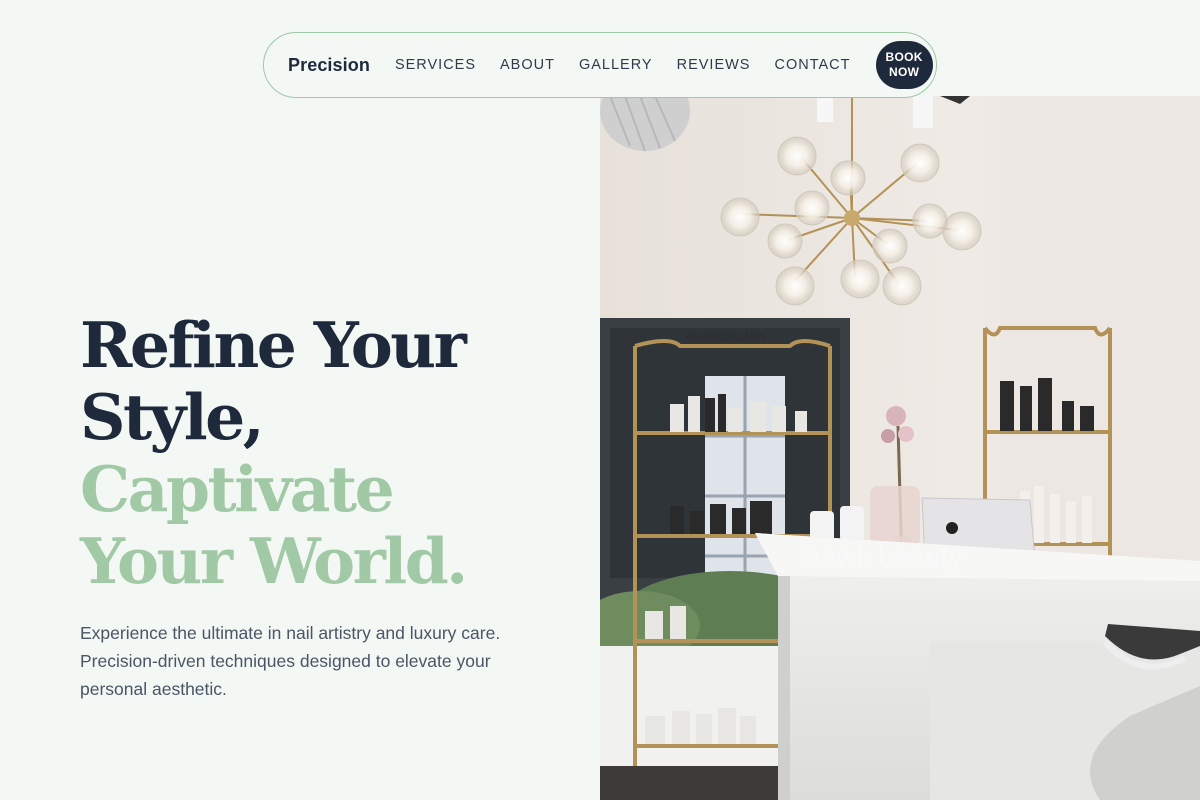  What do you see at coordinates (904, 65) in the screenshot?
I see `book-now-button: BOOK NOW` at bounding box center [904, 65].